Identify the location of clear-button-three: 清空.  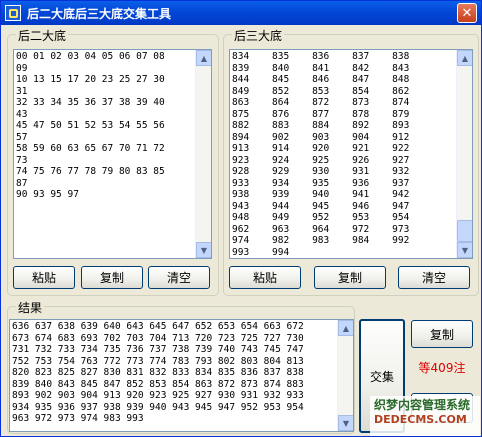
(434, 277).